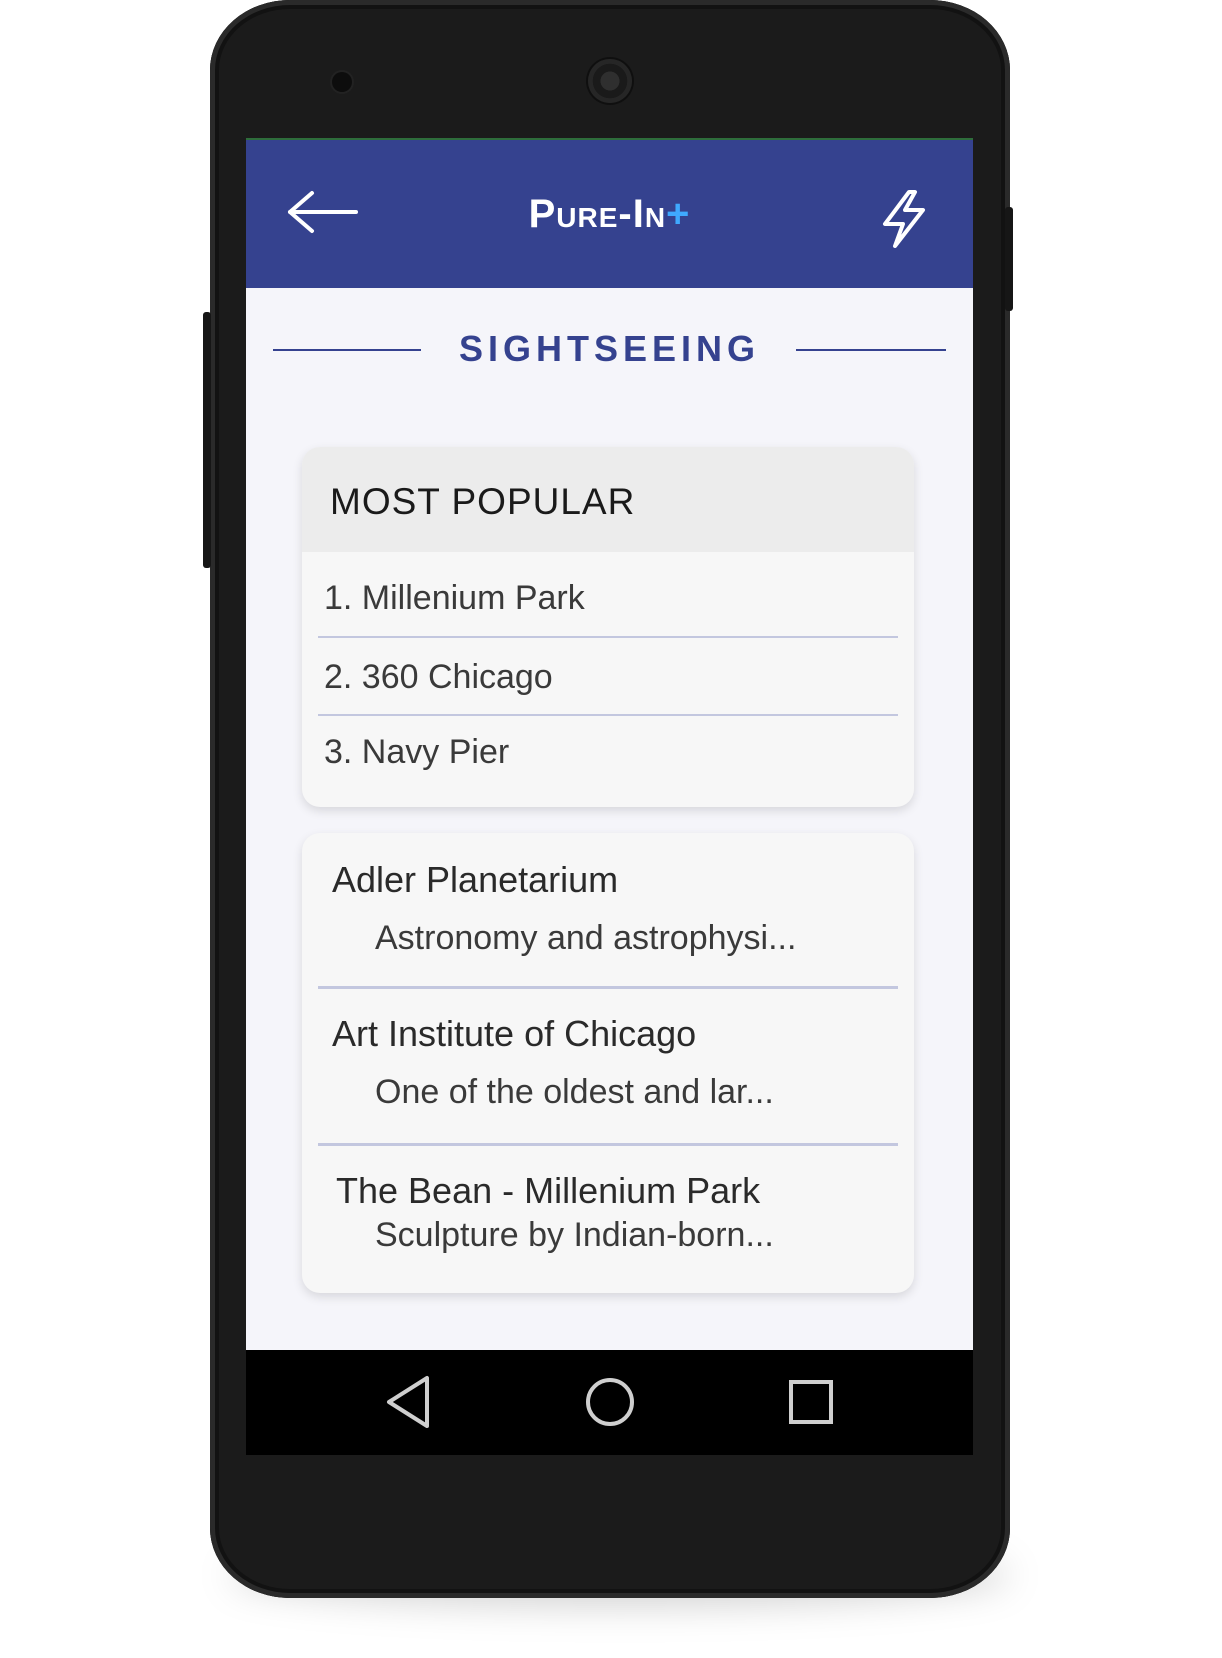 The width and height of the screenshot is (1222, 1658). I want to click on most-popular-header: MOST POPULAR, so click(608, 499).